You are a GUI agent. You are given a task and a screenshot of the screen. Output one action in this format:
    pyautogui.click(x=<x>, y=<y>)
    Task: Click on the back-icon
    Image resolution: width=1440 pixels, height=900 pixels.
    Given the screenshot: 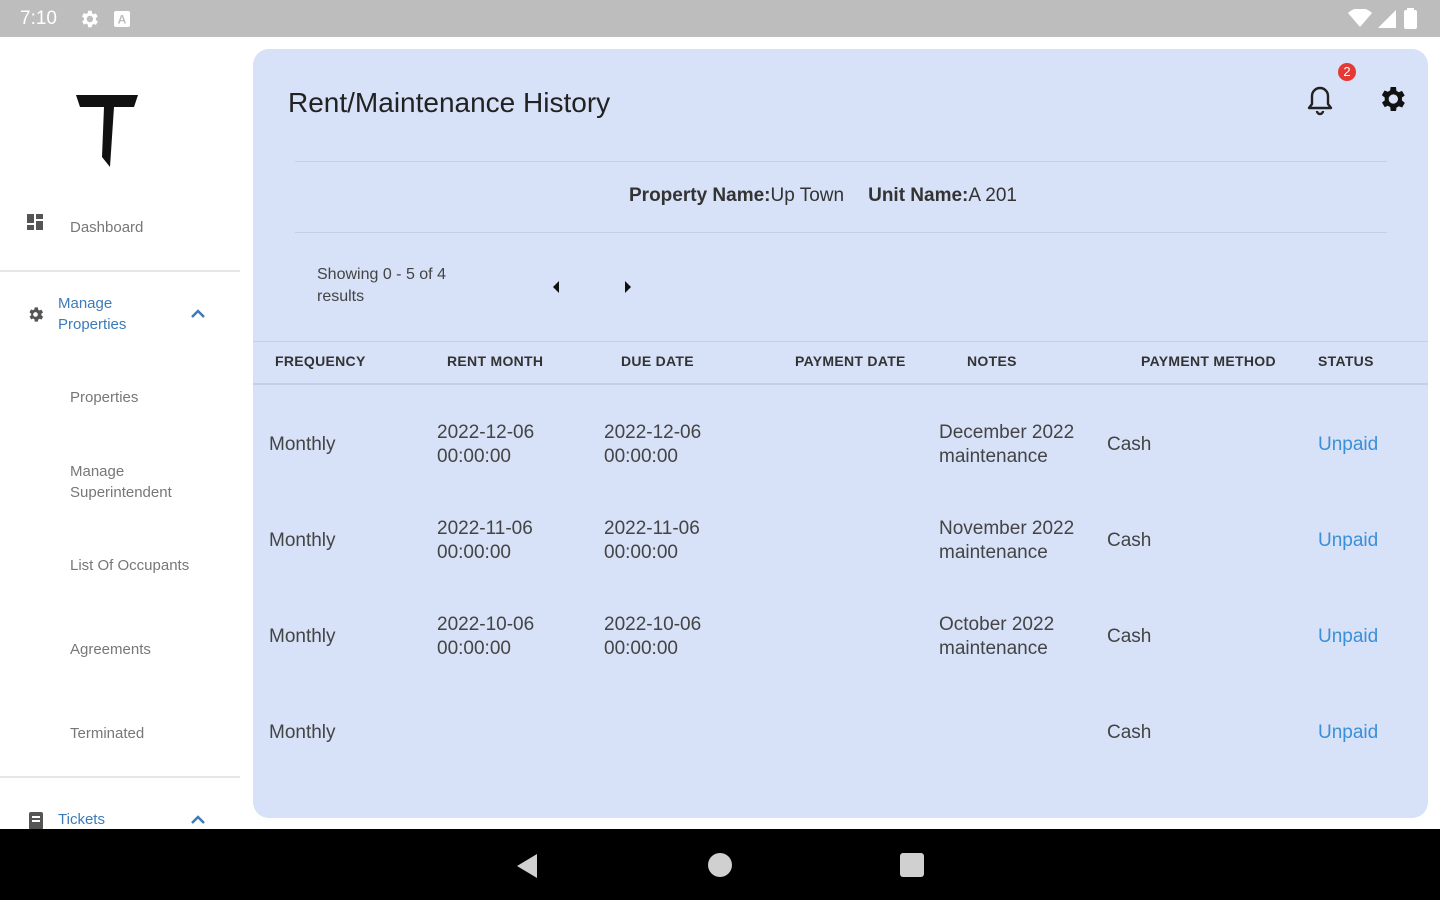 What is the action you would take?
    pyautogui.click(x=527, y=866)
    